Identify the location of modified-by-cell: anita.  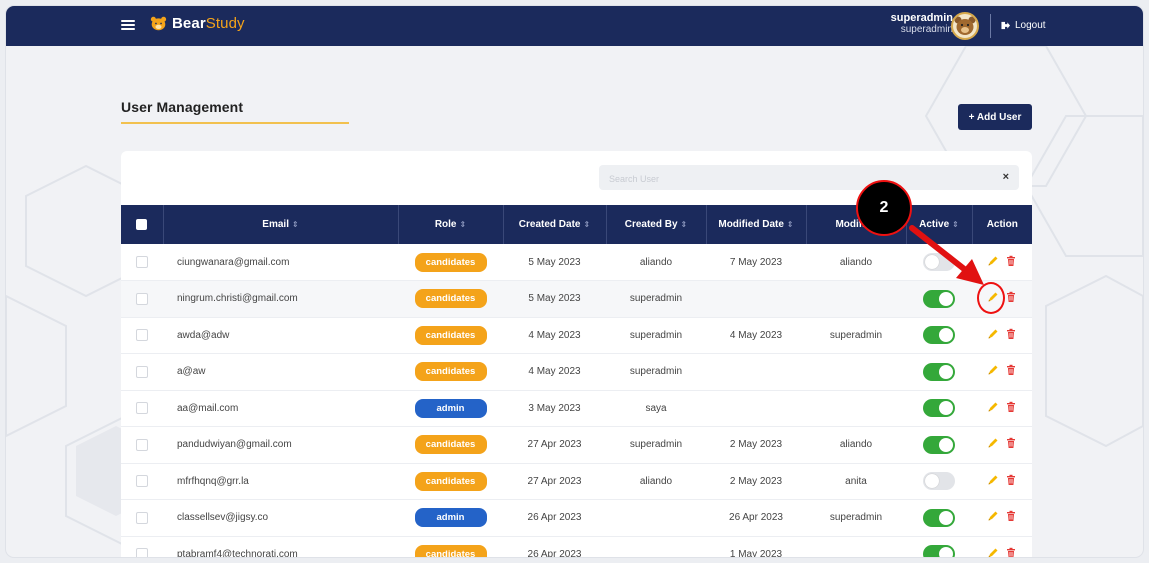
(856, 481).